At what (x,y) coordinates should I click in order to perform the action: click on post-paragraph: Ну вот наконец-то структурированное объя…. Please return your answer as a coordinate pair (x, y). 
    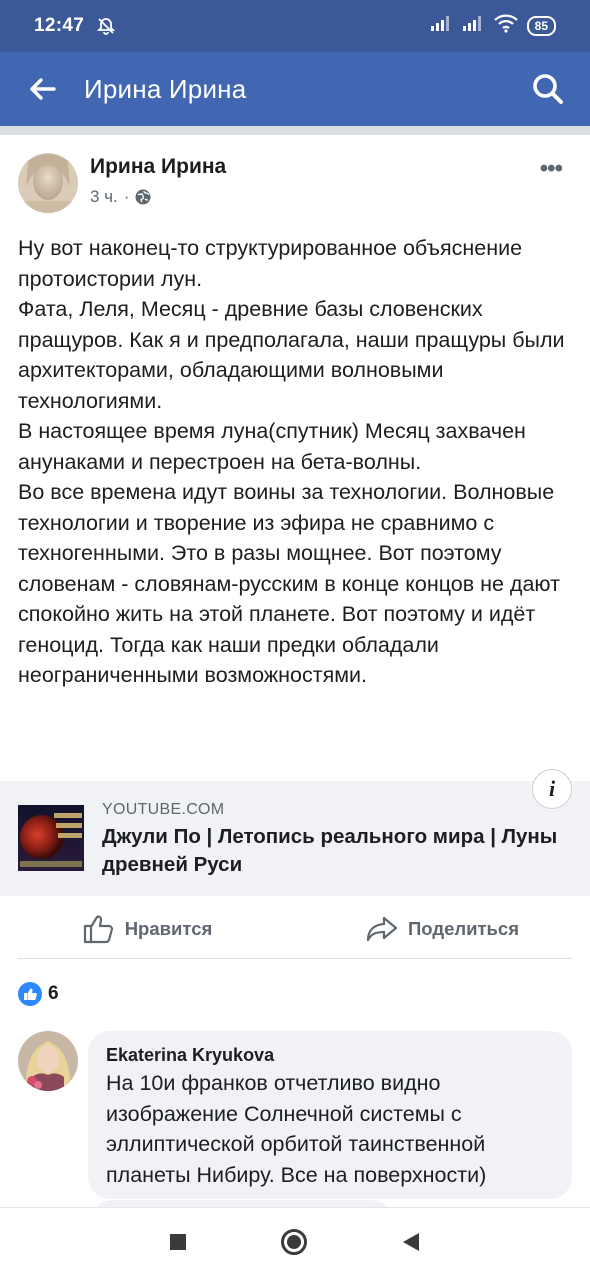
    Looking at the image, I should click on (270, 263).